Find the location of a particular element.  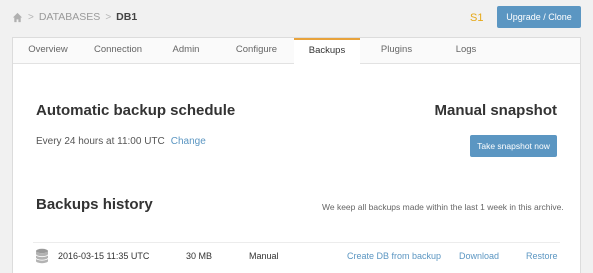

backups-history-title: Backups history is located at coordinates (94, 204).